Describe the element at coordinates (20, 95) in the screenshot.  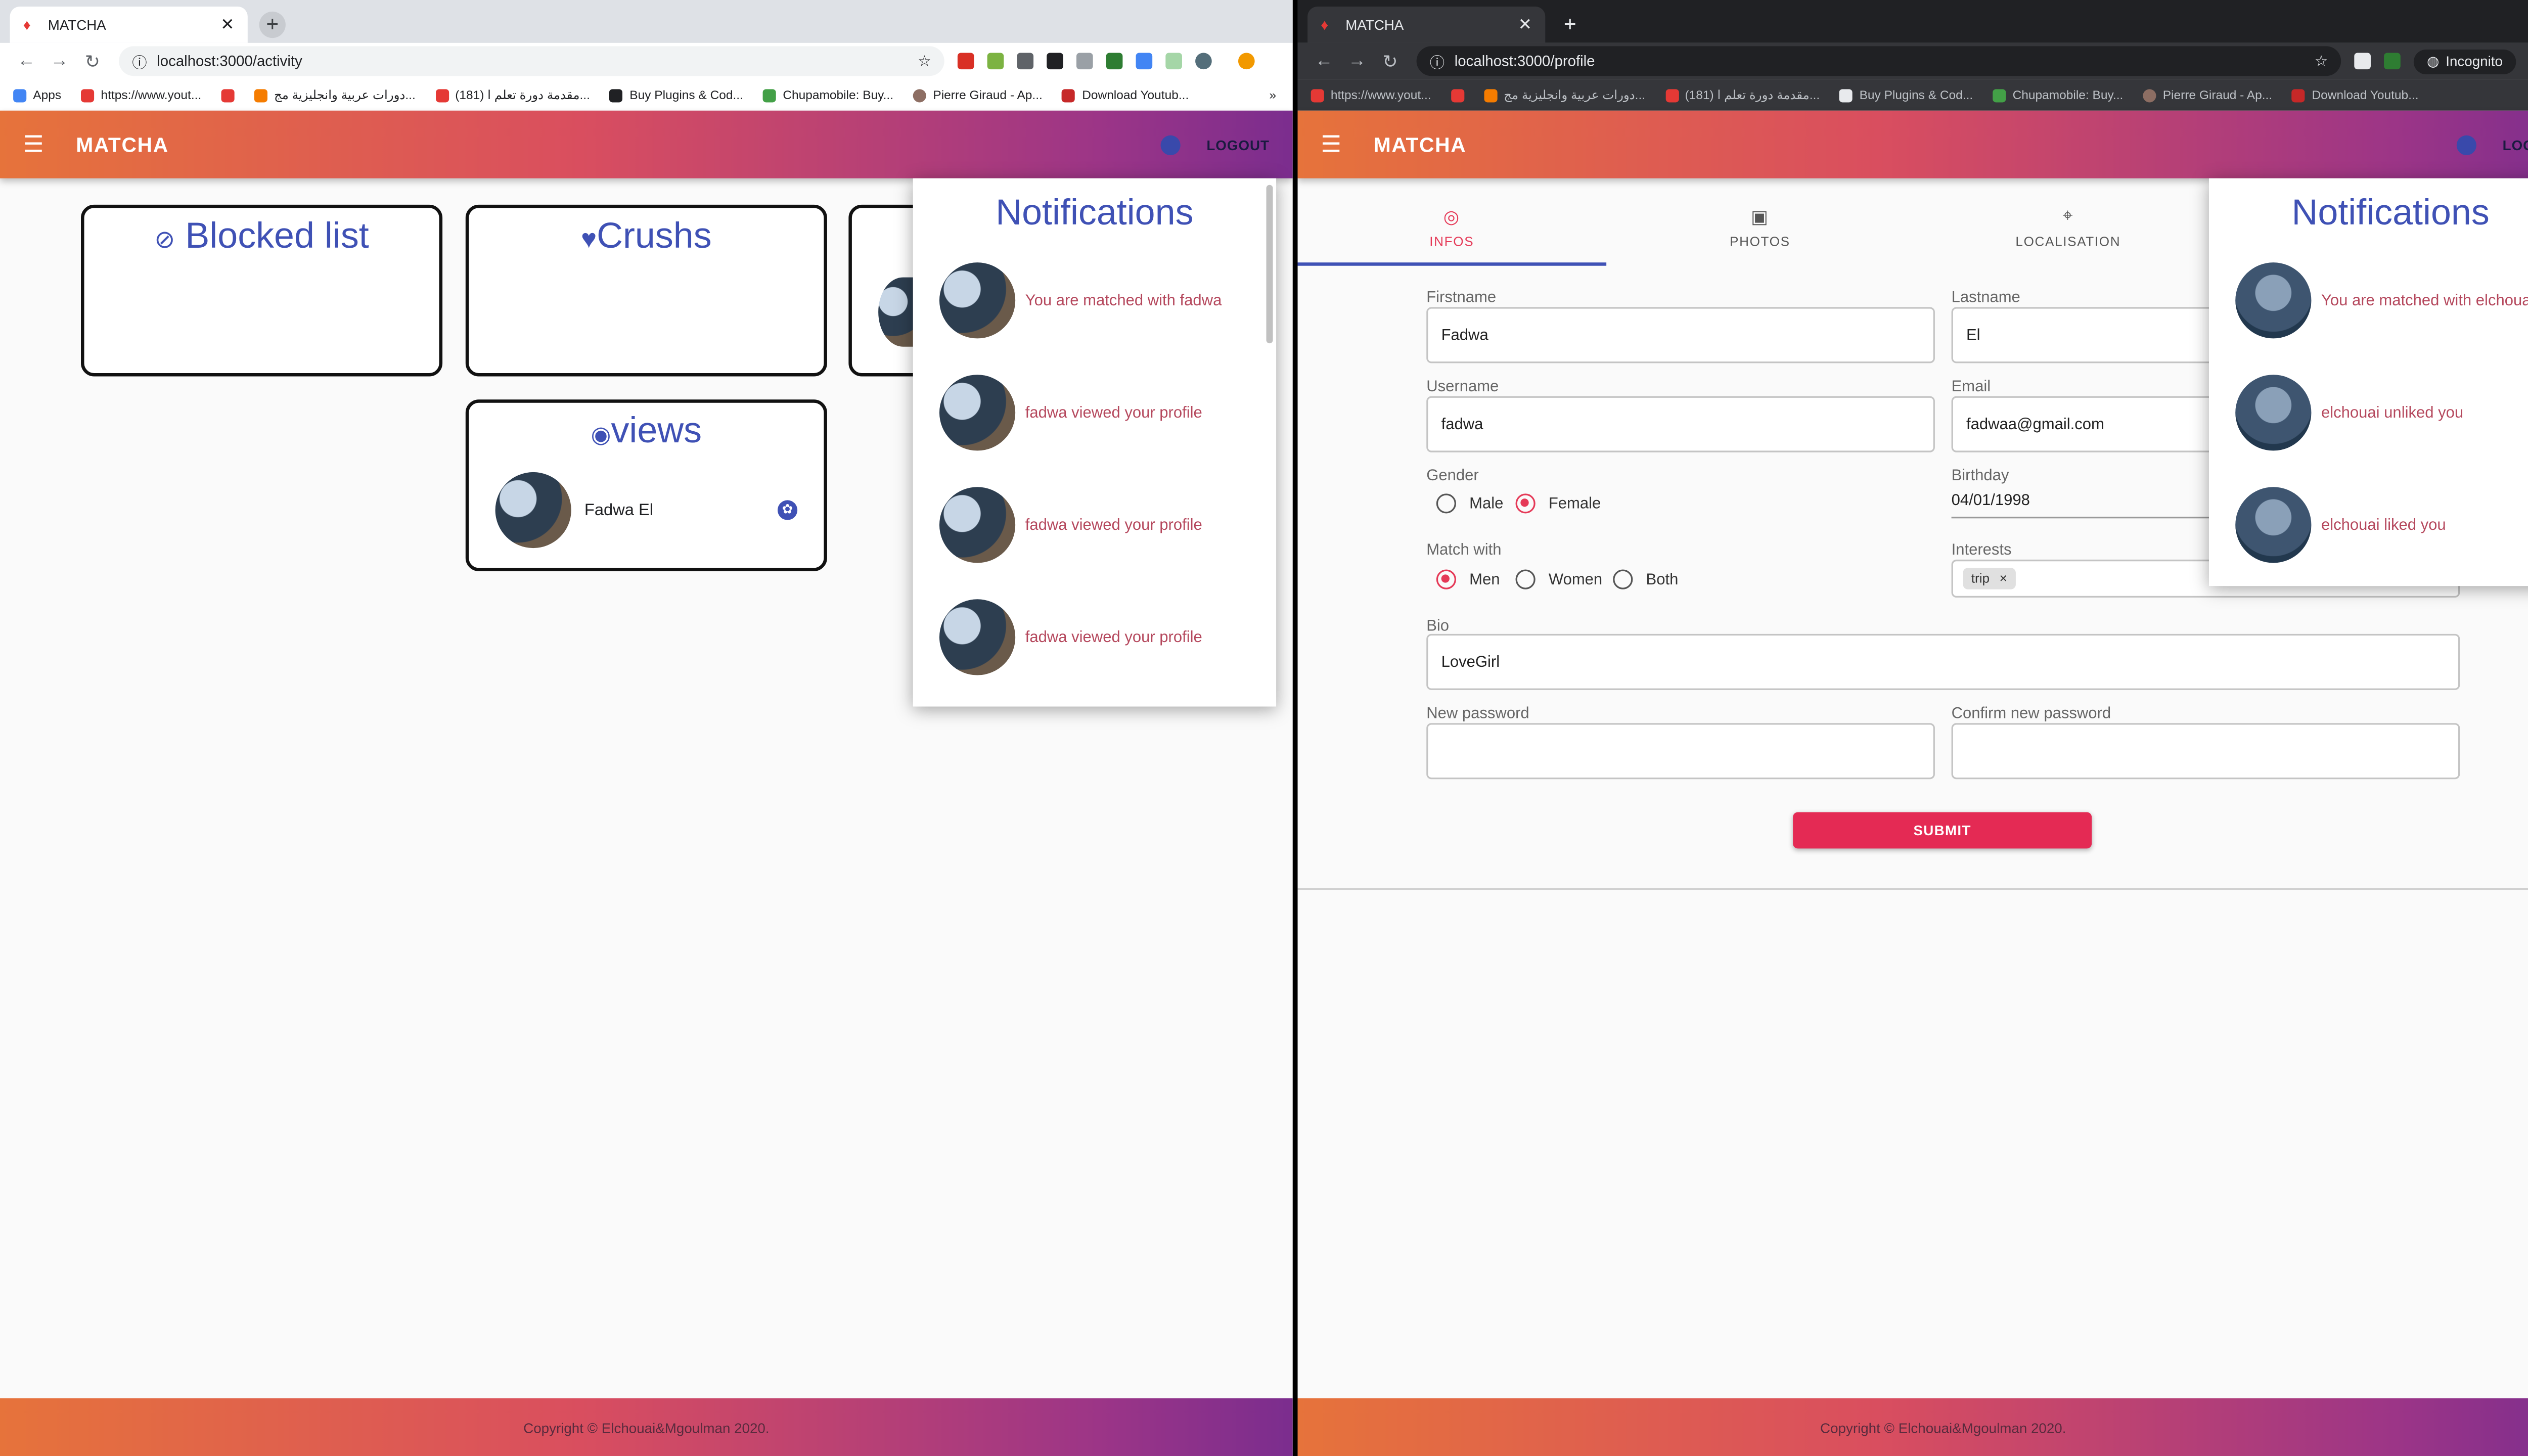
I see `apps-grid-icon` at that location.